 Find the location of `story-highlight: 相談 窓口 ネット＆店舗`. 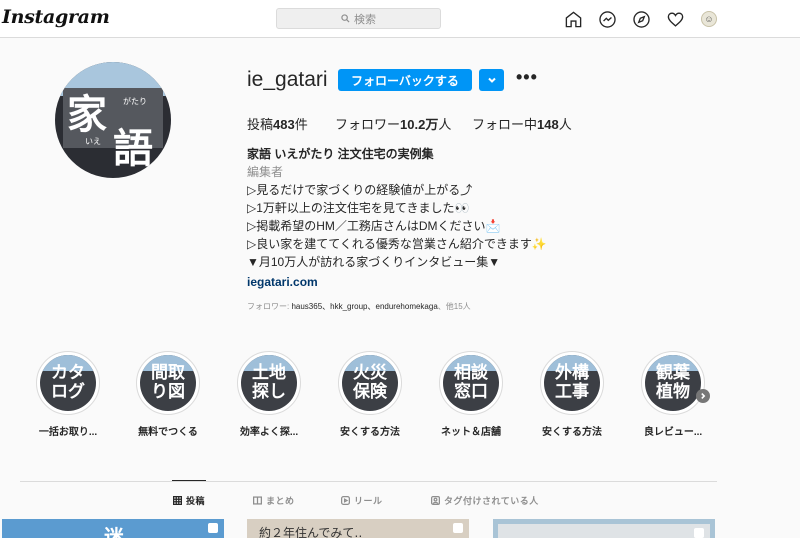

story-highlight: 相談 窓口 ネット＆店舗 is located at coordinates (471, 394).